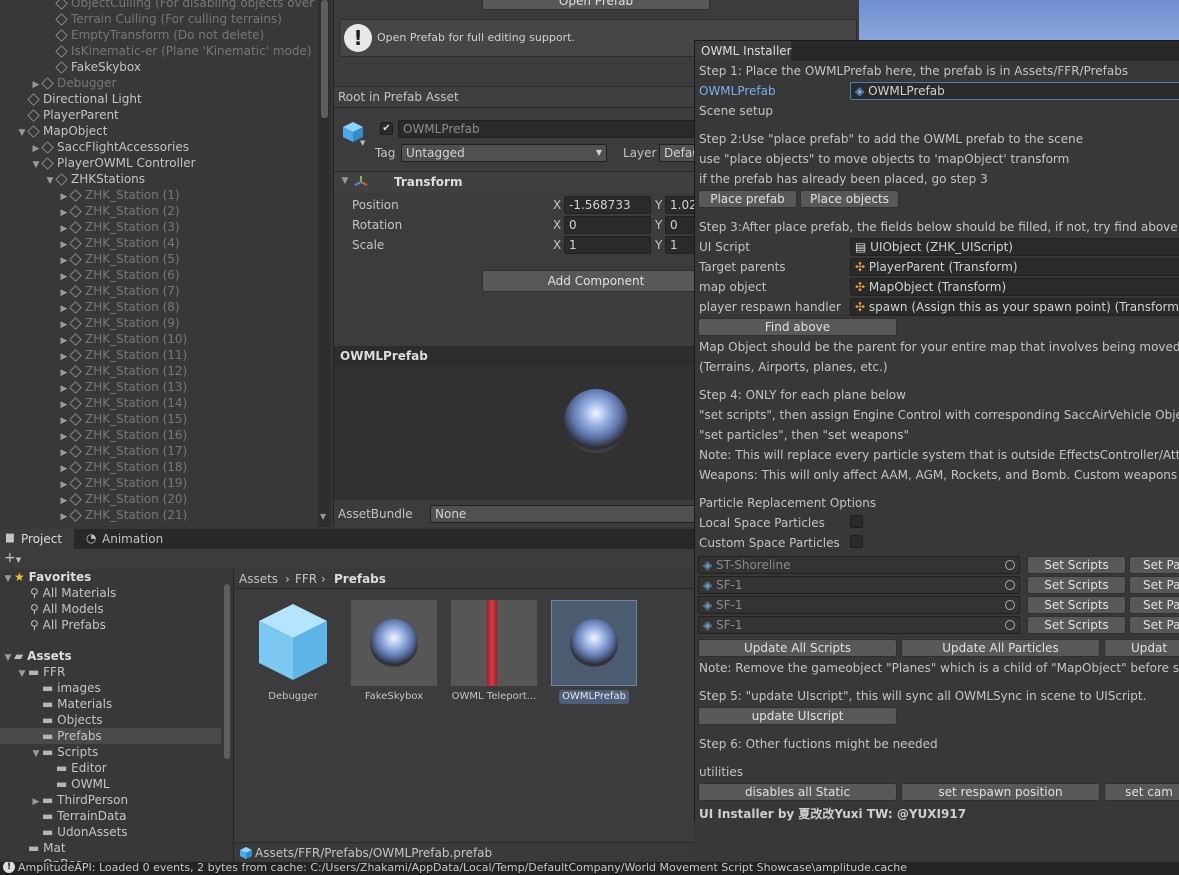 The image size is (1179, 875). Describe the element at coordinates (68, 625) in the screenshot. I see `favorite-item: ⚲ All Prefabs` at that location.